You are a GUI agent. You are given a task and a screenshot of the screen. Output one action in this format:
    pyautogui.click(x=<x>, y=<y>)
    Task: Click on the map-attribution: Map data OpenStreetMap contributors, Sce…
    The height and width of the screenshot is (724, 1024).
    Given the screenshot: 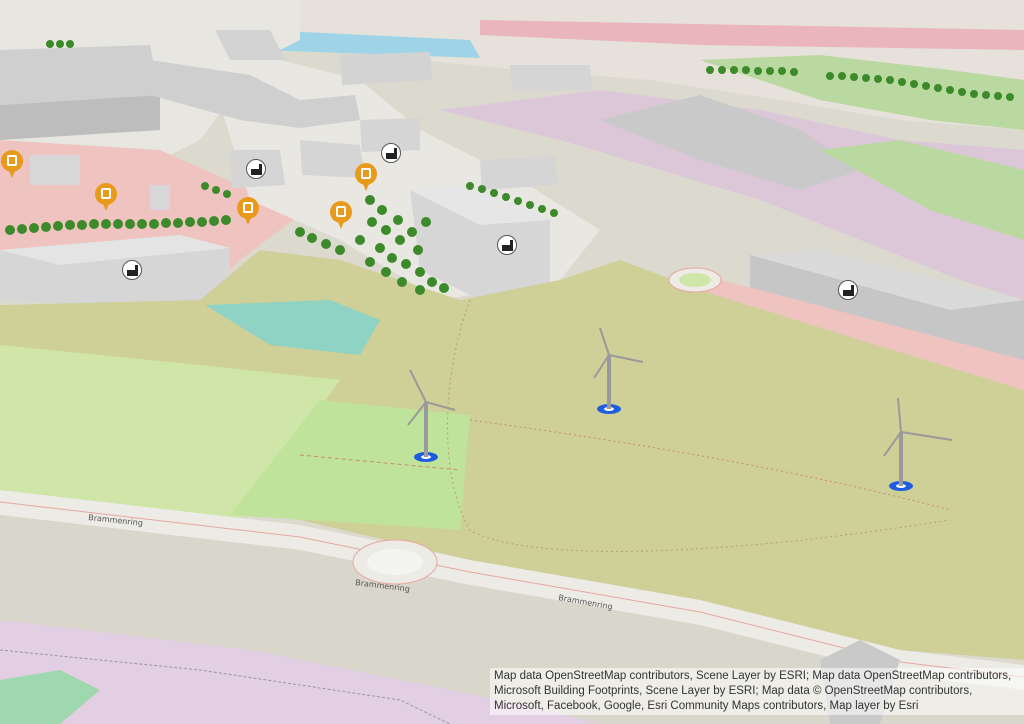 What is the action you would take?
    pyautogui.click(x=757, y=691)
    